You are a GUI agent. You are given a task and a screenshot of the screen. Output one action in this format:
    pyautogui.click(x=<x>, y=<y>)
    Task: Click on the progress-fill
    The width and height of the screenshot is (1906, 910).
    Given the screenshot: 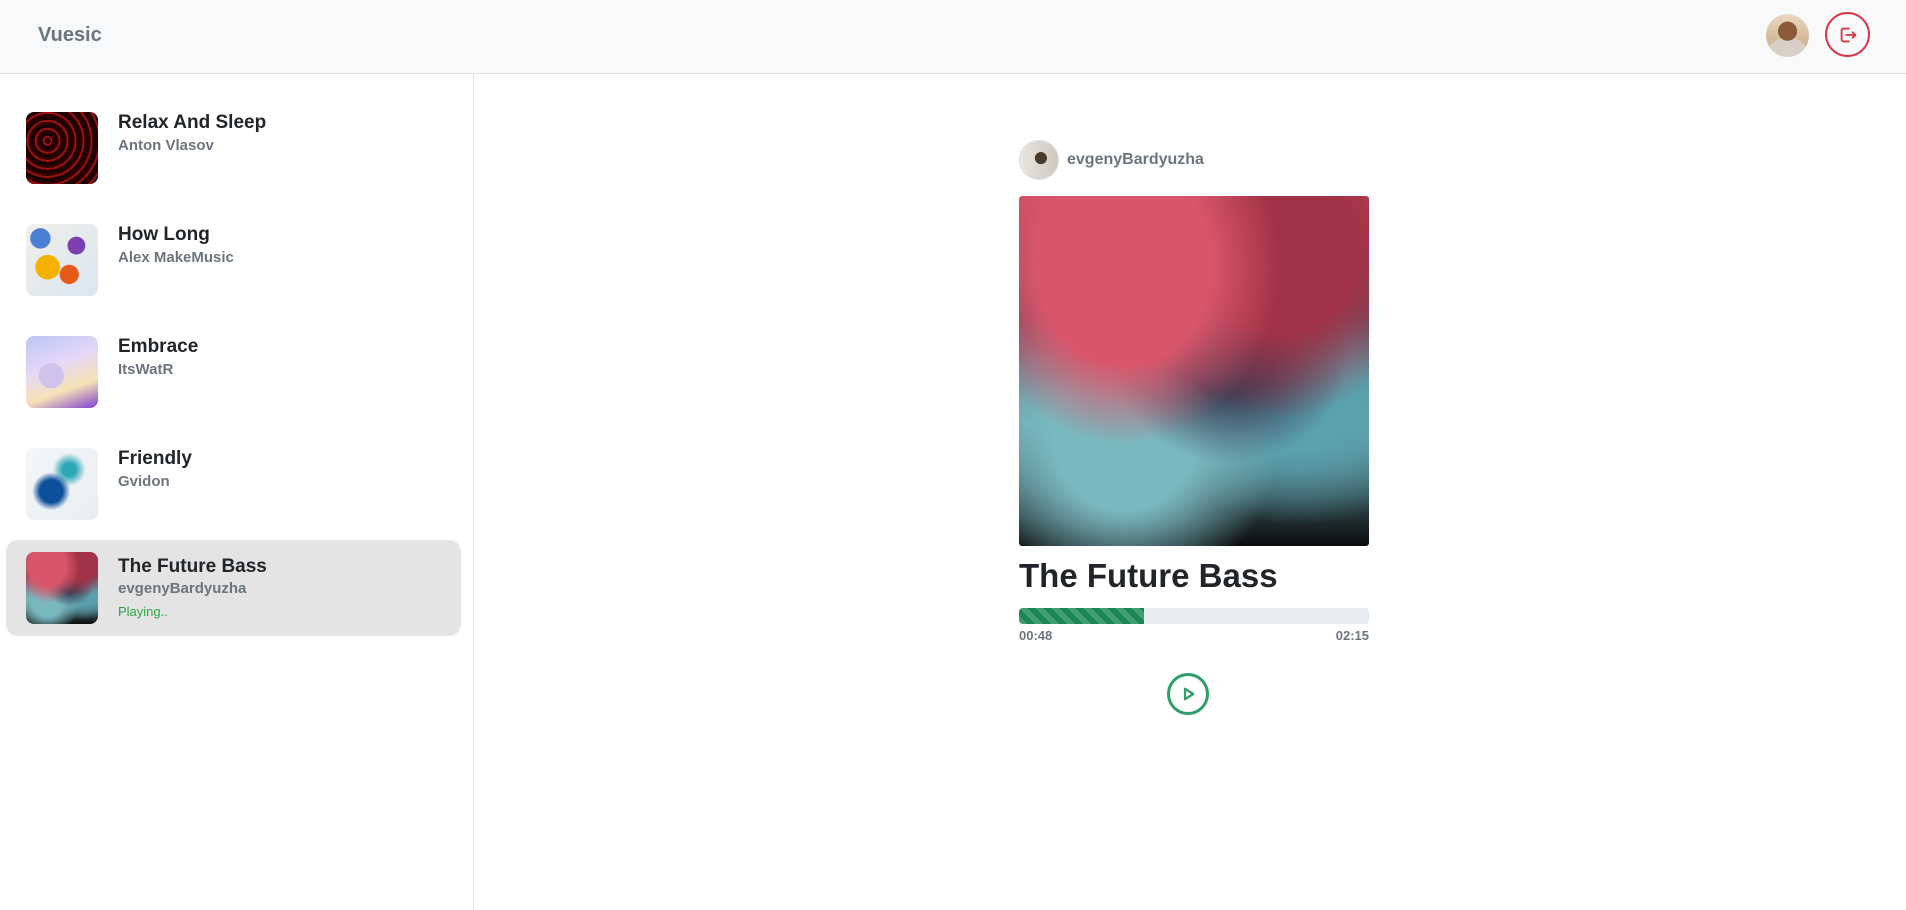 What is the action you would take?
    pyautogui.click(x=1081, y=616)
    